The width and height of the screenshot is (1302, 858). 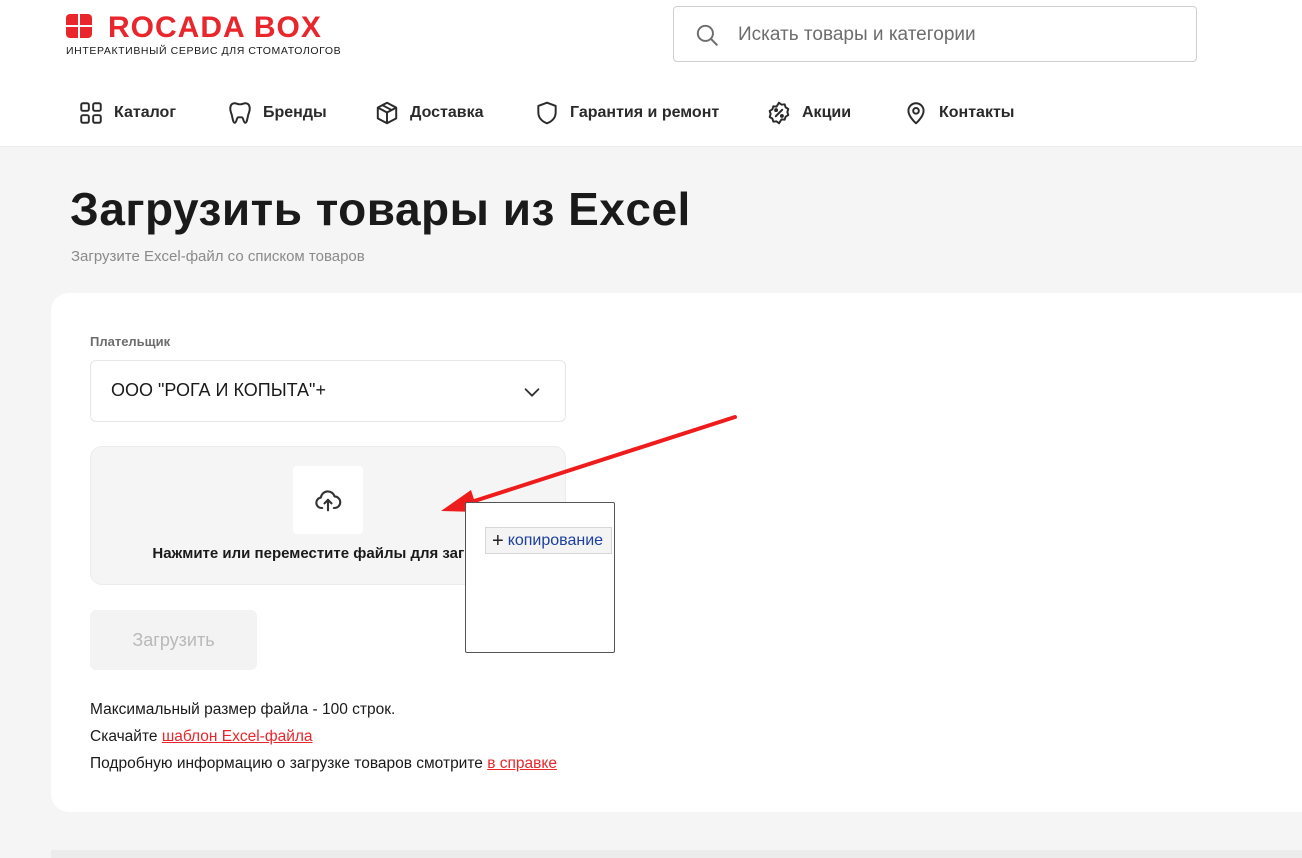 What do you see at coordinates (916, 113) in the screenshot?
I see `location-pin-icon` at bounding box center [916, 113].